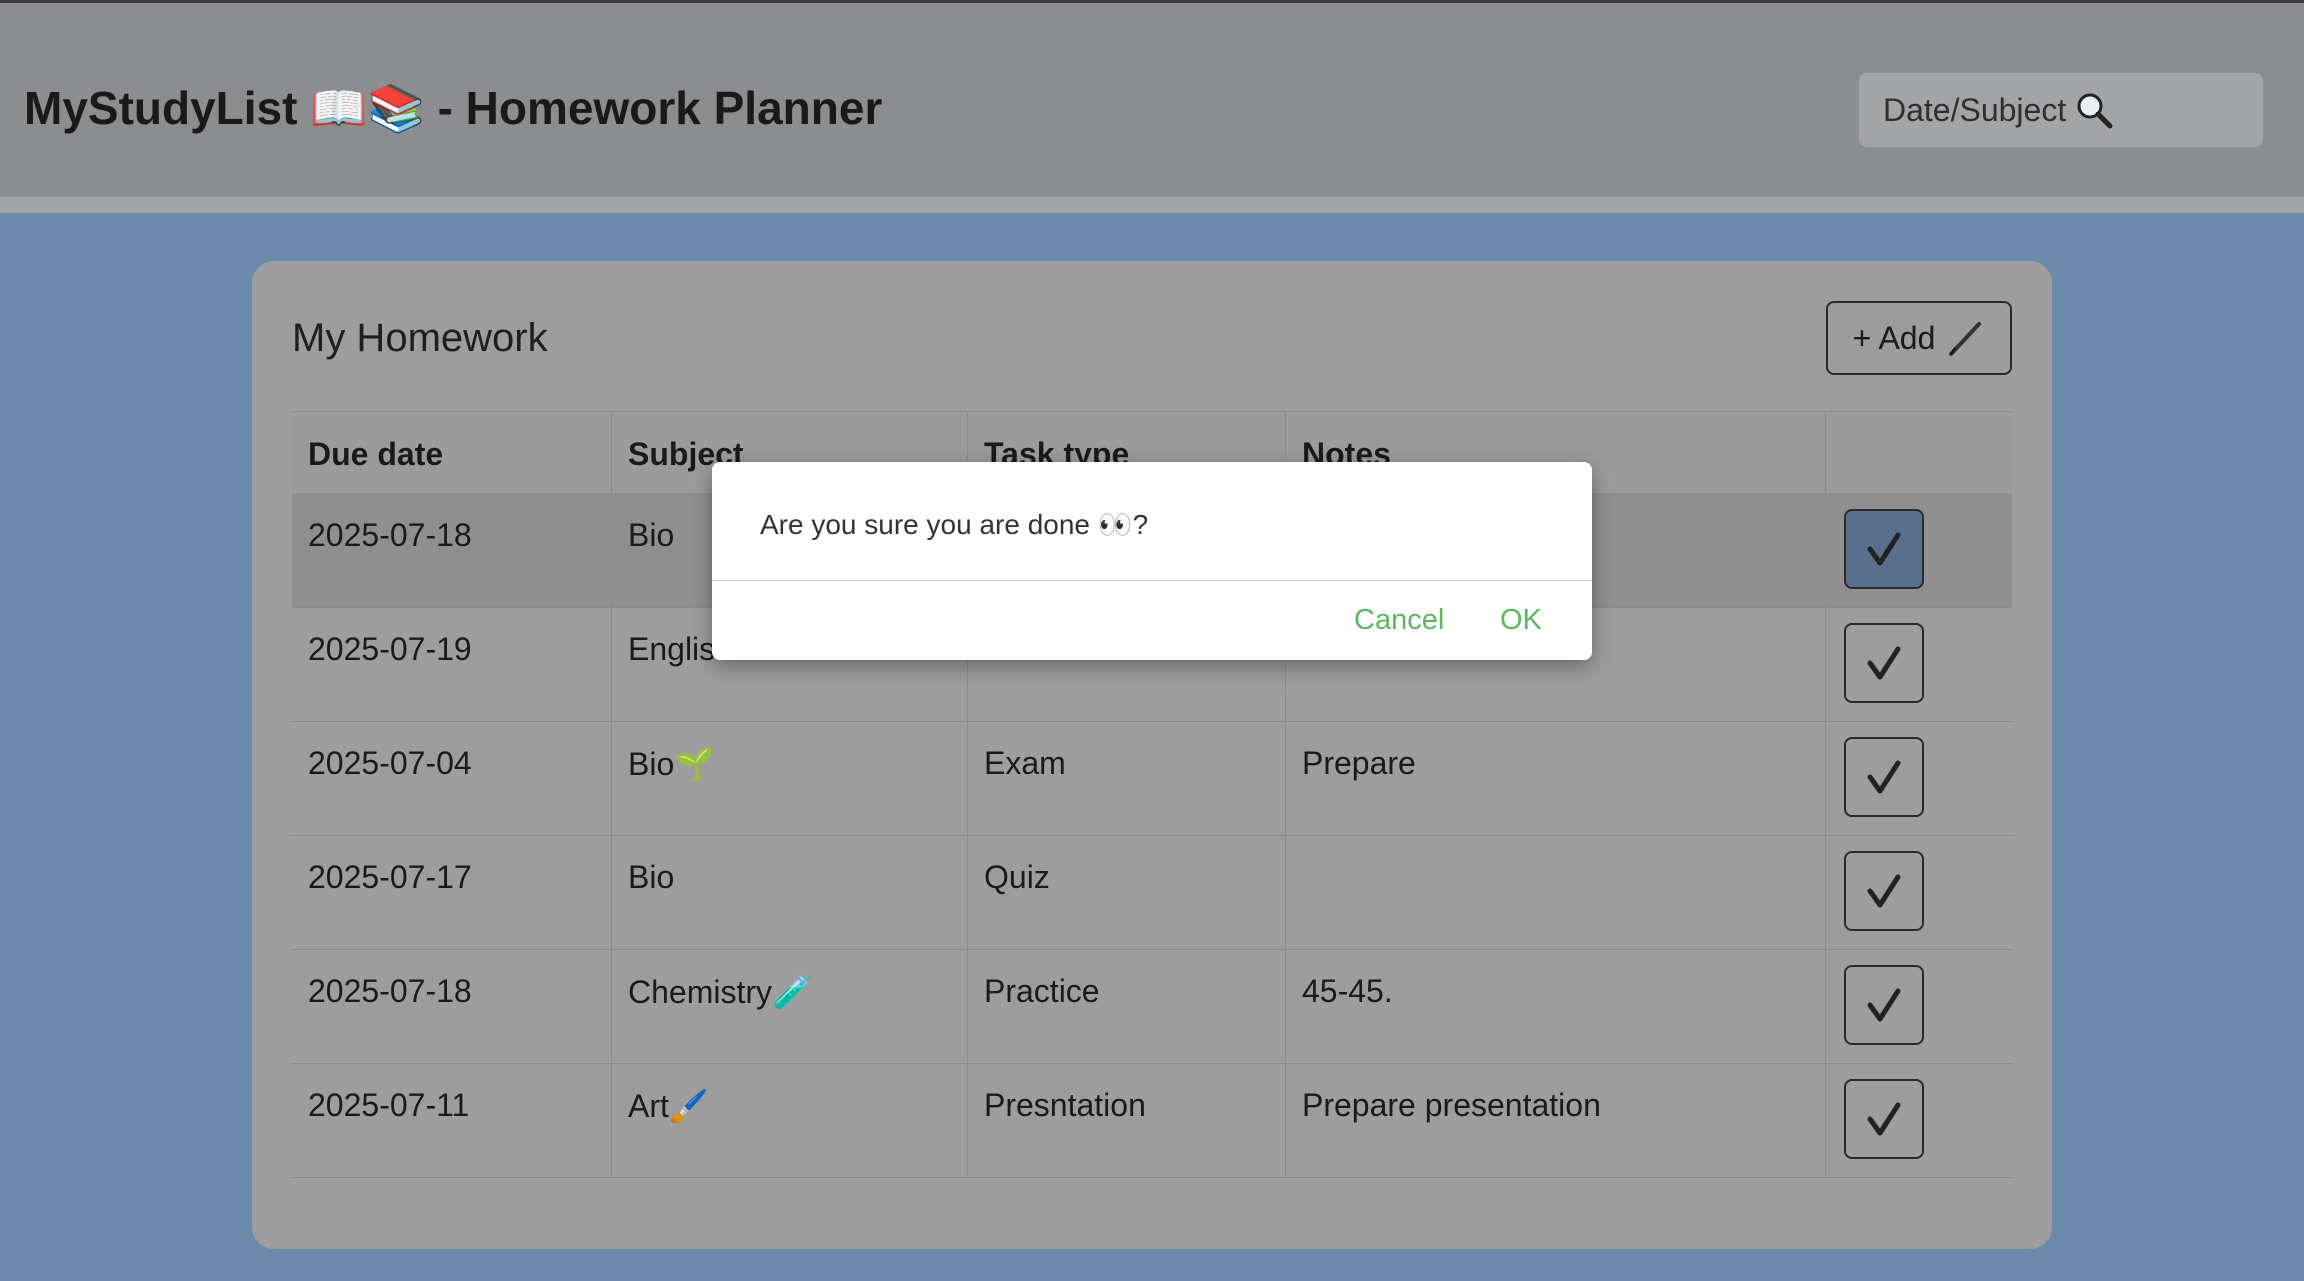 The height and width of the screenshot is (1281, 2304). Describe the element at coordinates (453, 108) in the screenshot. I see `app-title: MyStudyList 📖📚 - Homework Planner` at that location.